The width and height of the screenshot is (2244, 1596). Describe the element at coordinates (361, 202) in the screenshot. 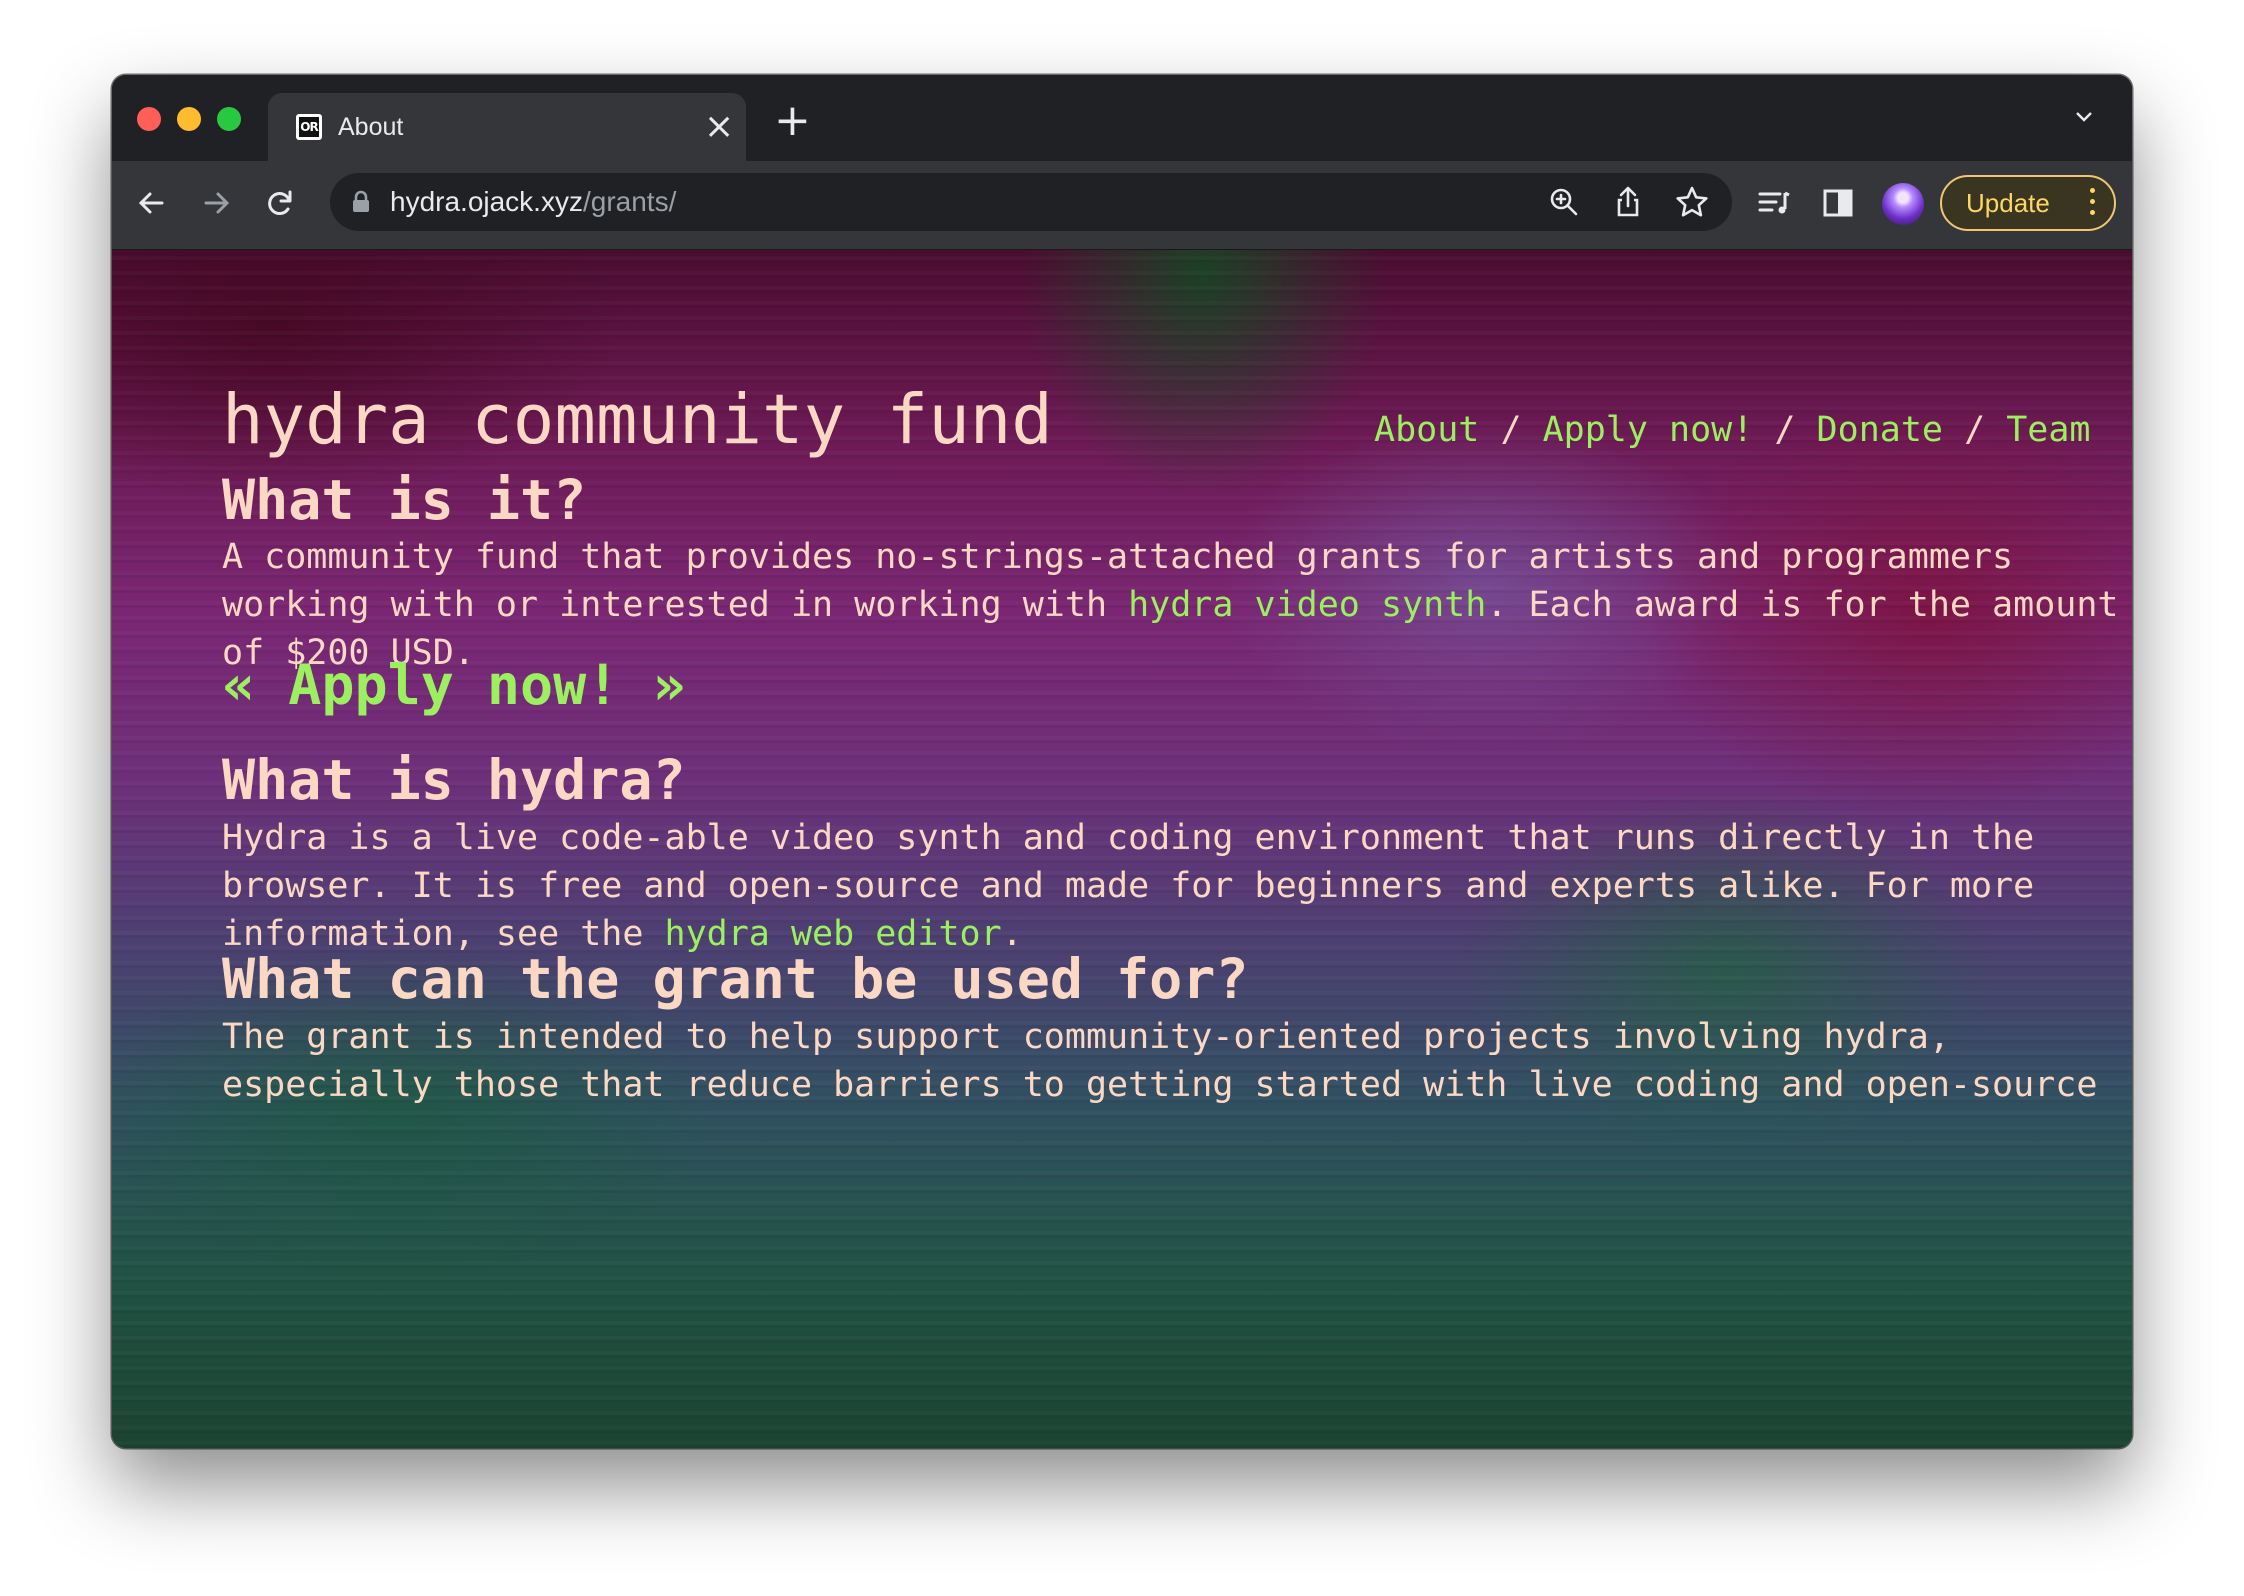

I see `lock-icon` at that location.